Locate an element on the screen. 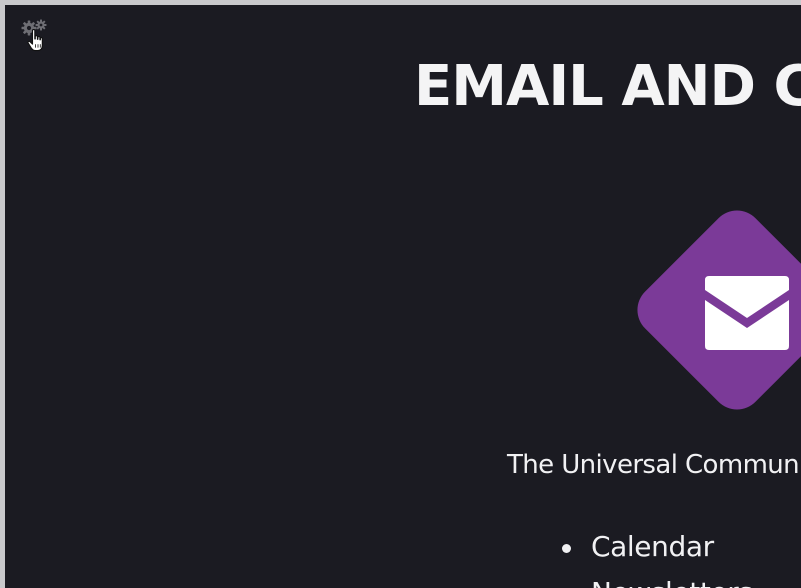 This screenshot has width=801, height=588. feature-list: Calendar Newsletters is located at coordinates (654, 556).